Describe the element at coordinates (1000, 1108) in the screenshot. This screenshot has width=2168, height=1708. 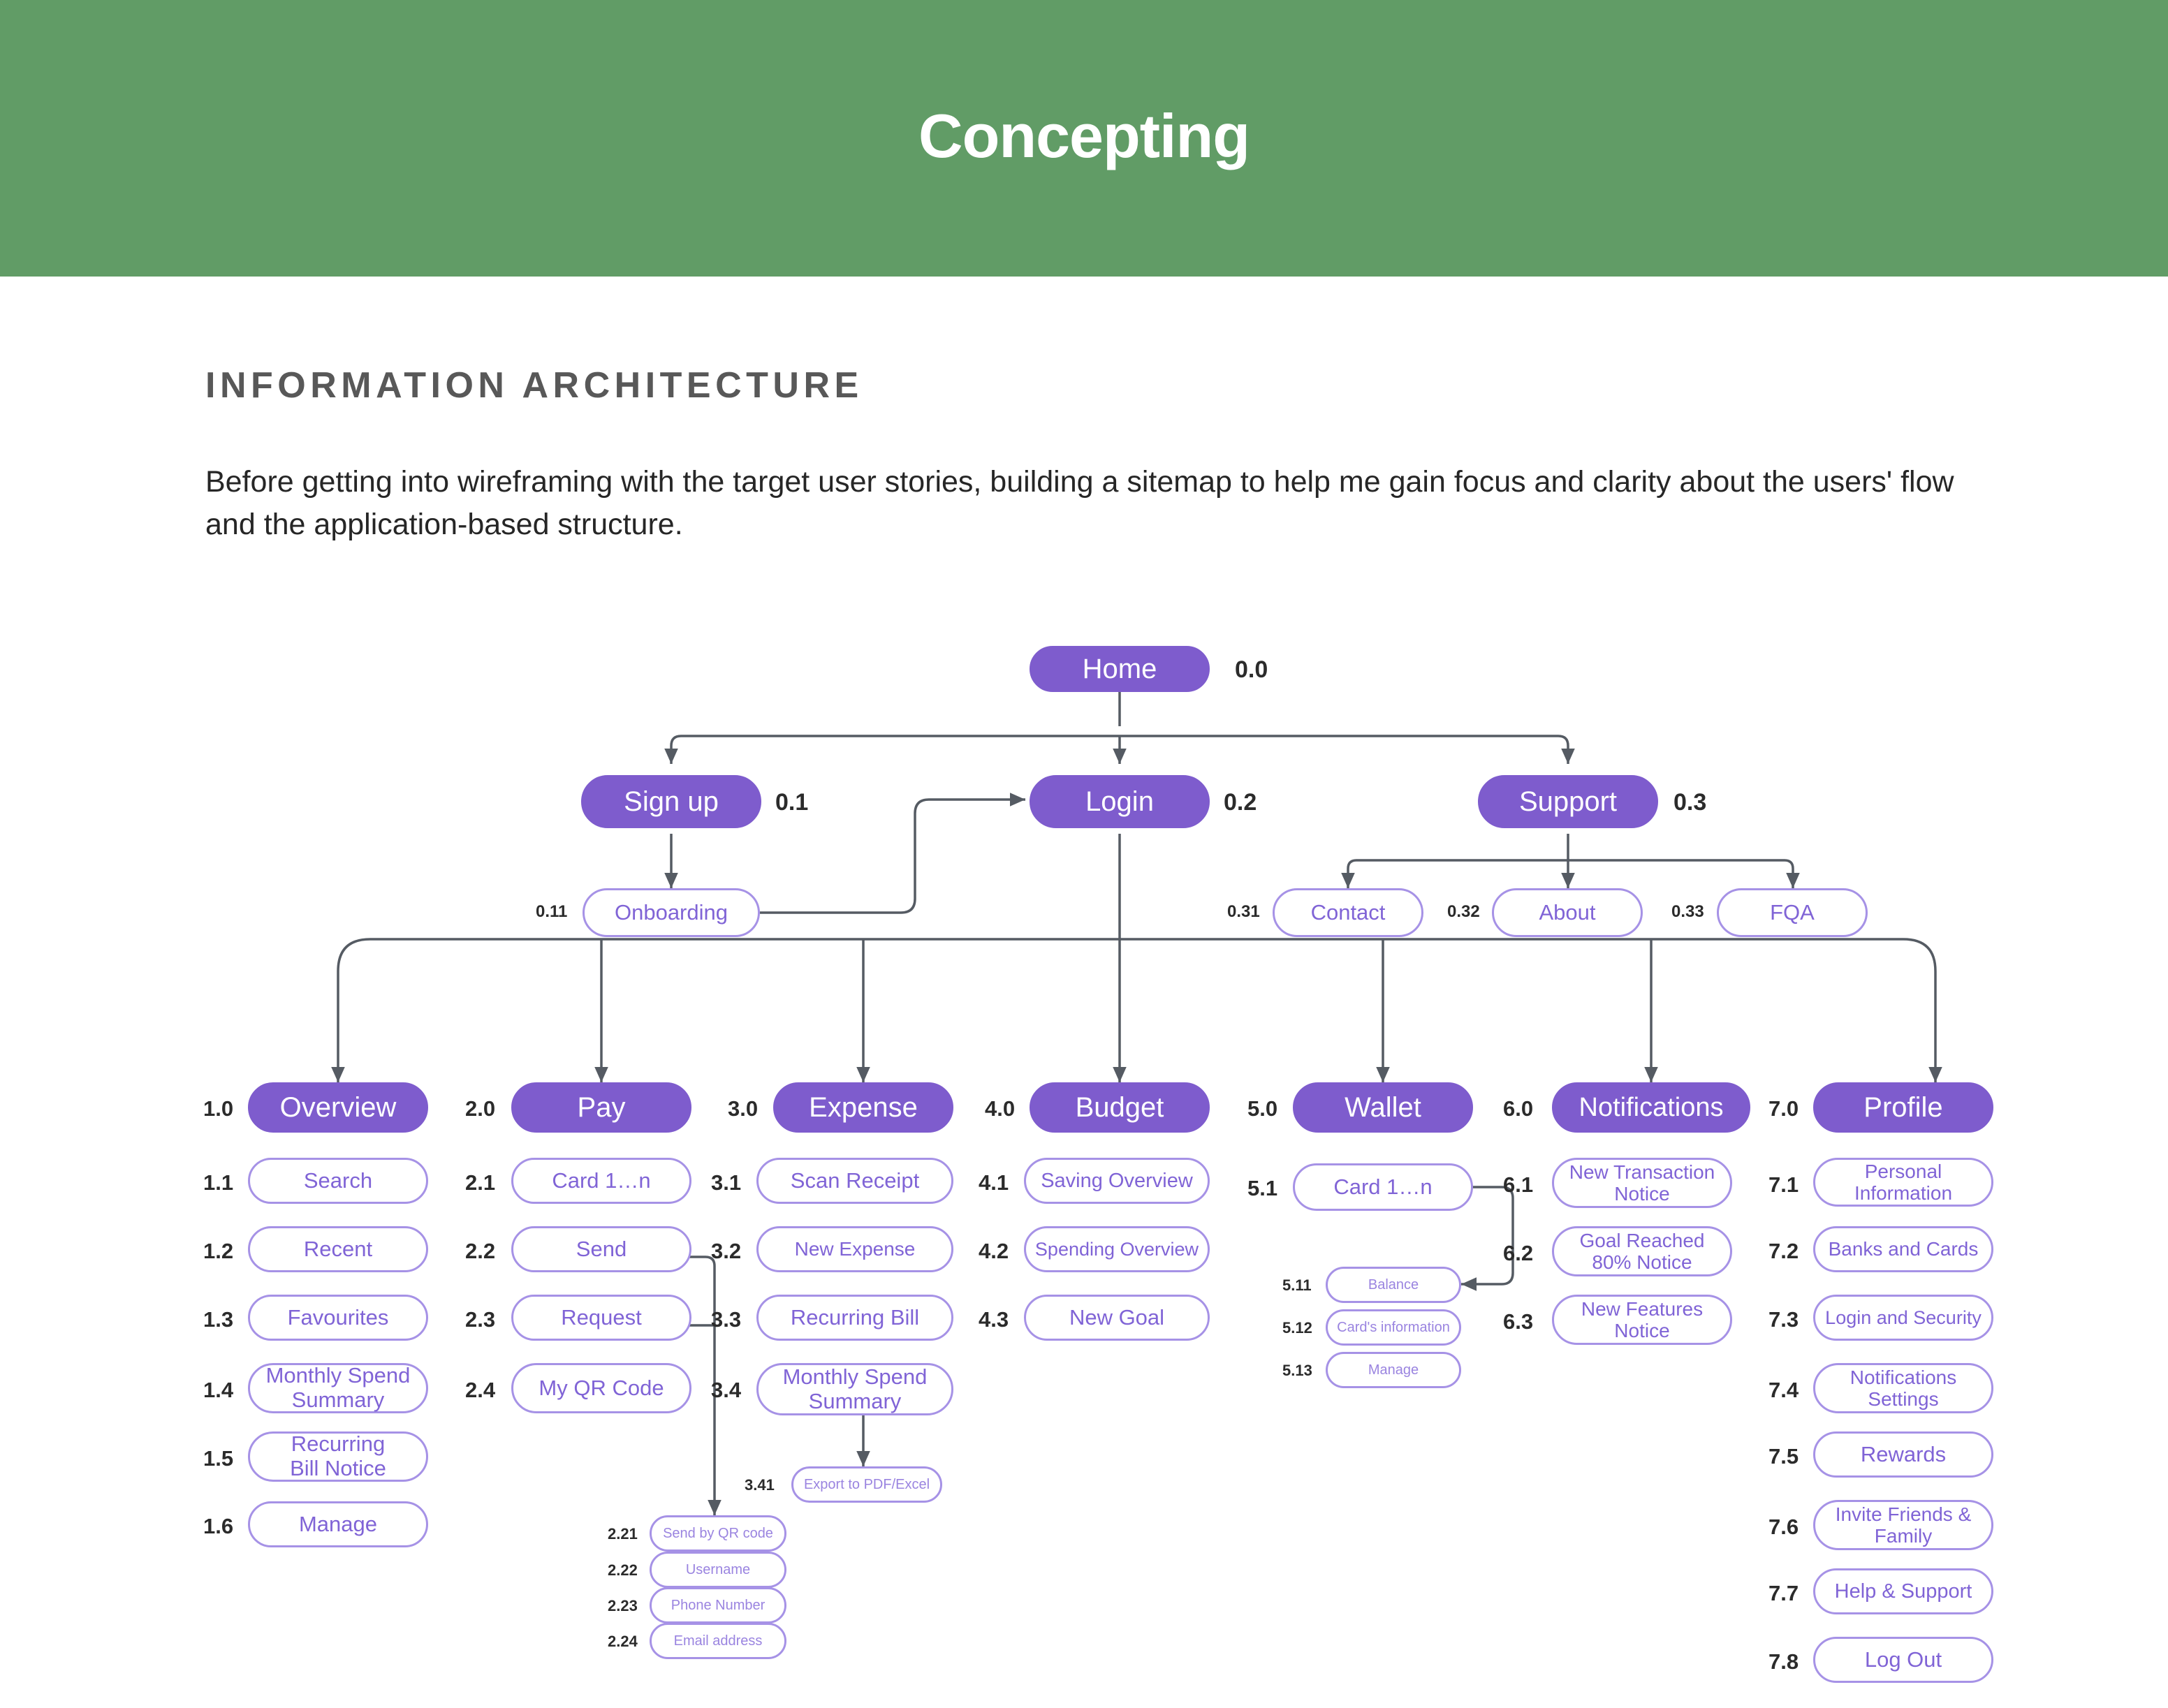
I see `node-index-budget: 4.0` at that location.